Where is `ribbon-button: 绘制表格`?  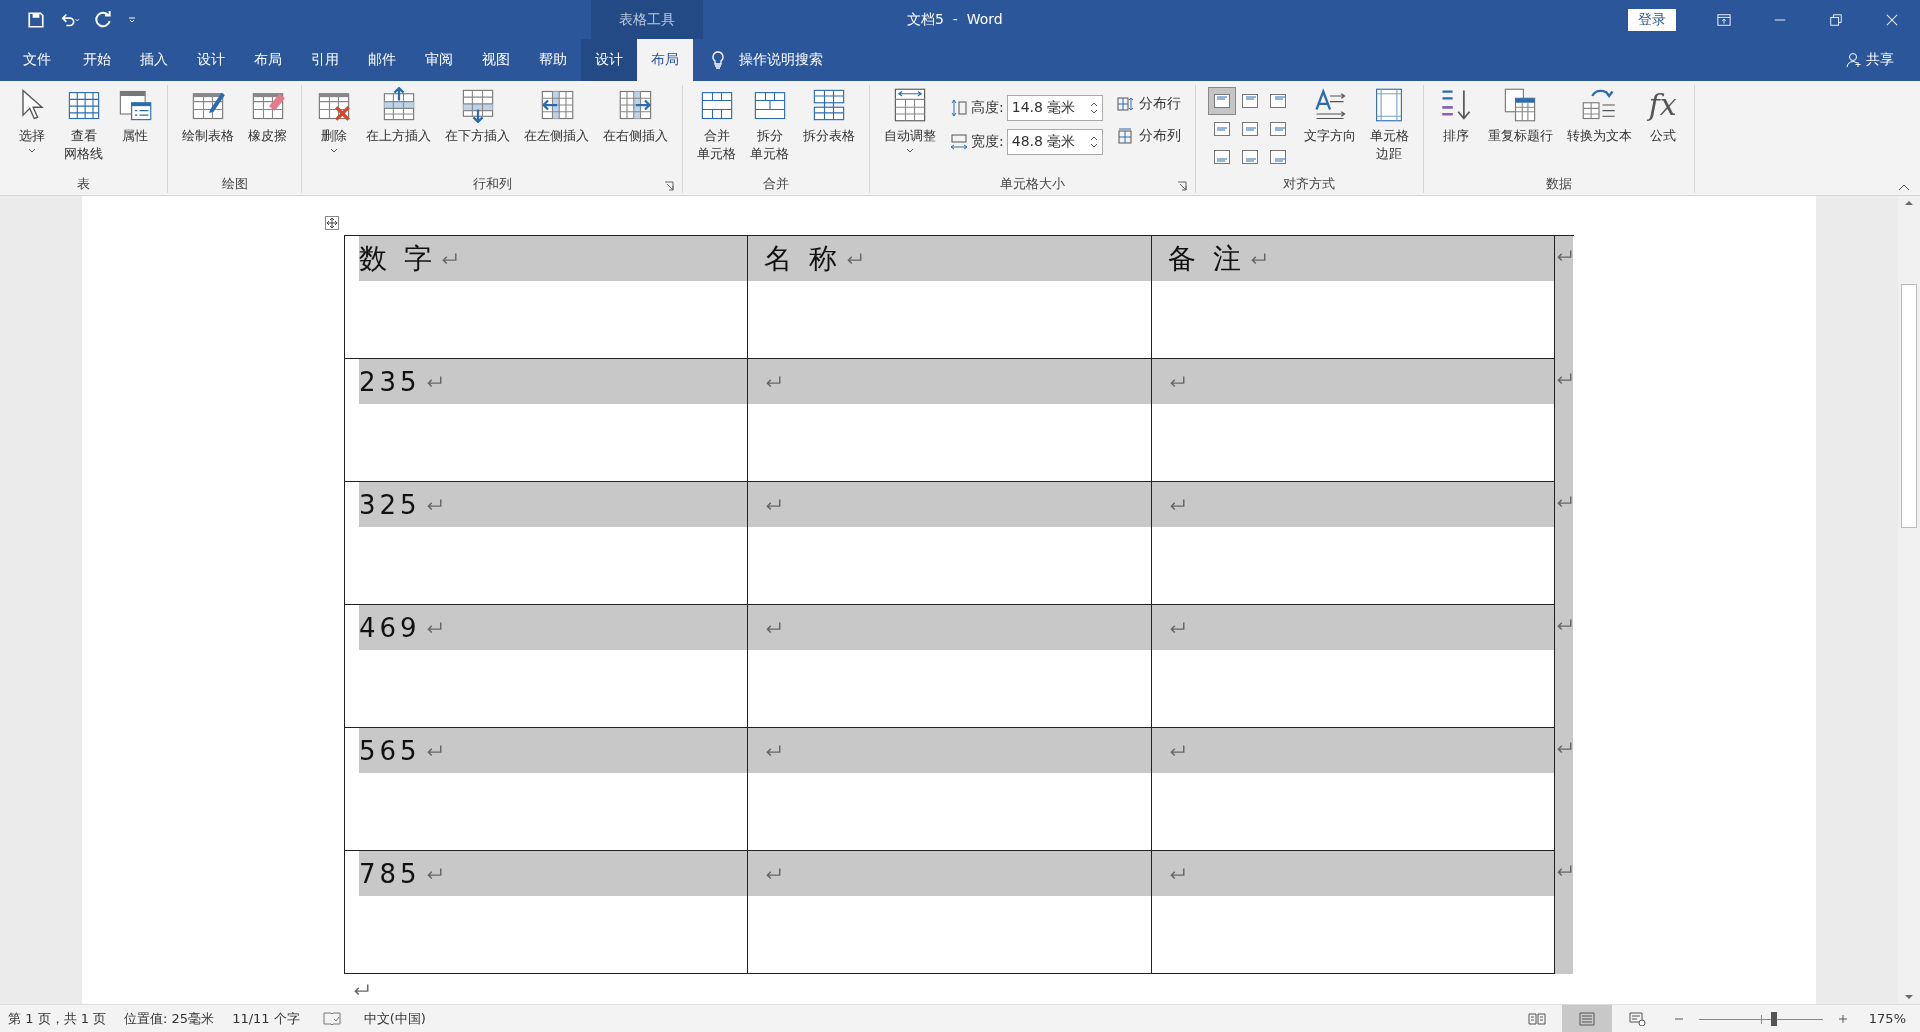
ribbon-button: 绘制表格 is located at coordinates (208, 116).